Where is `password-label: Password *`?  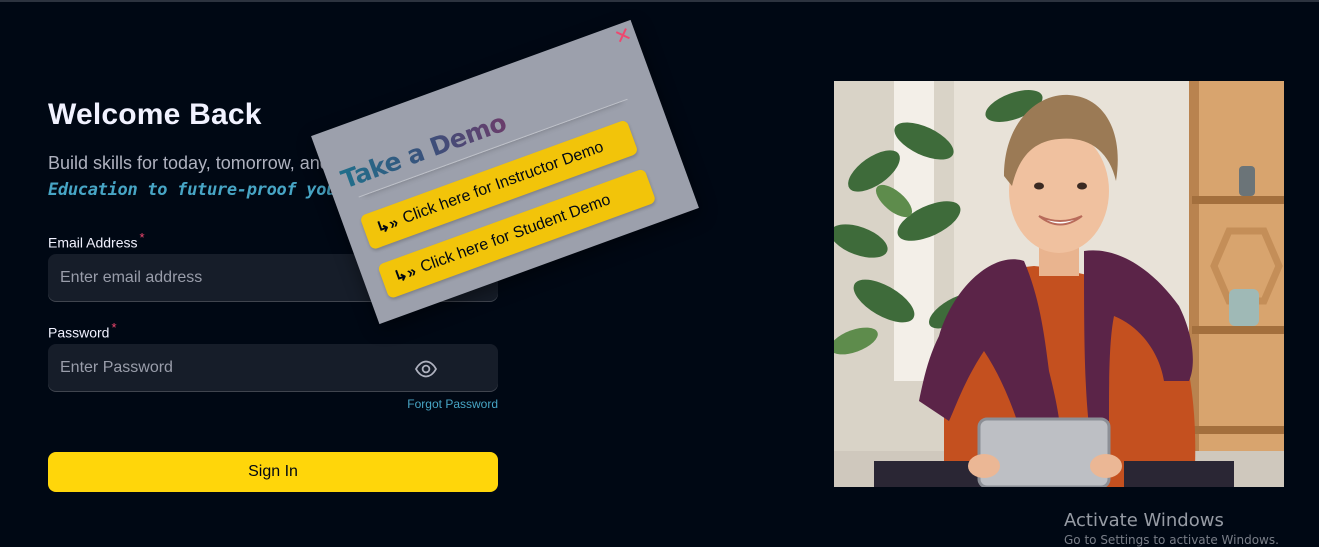
password-label: Password * is located at coordinates (82, 330).